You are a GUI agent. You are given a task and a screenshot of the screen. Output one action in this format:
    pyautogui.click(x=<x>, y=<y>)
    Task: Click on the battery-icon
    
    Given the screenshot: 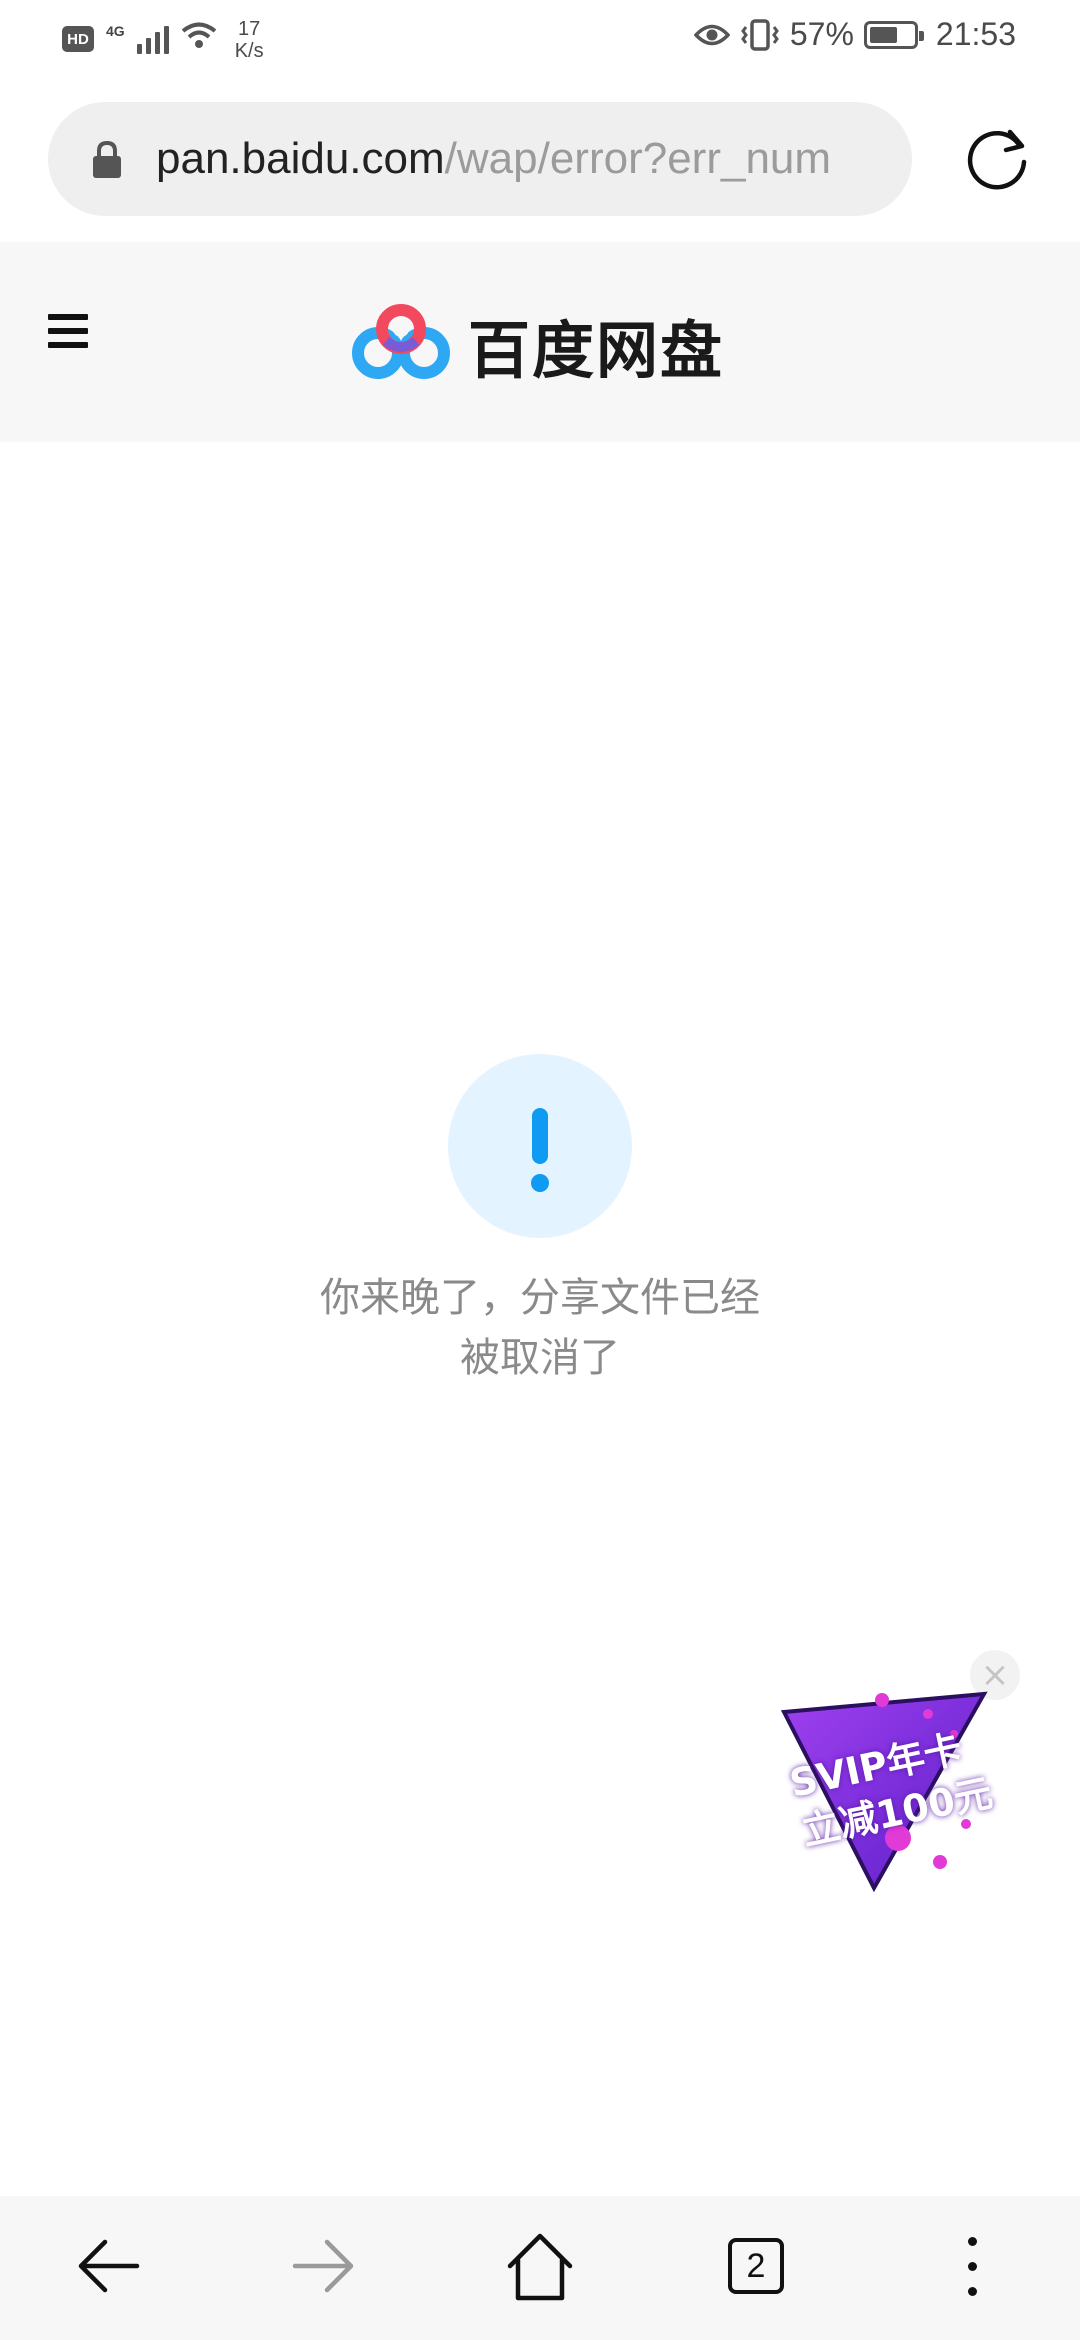 What is the action you would take?
    pyautogui.click(x=893, y=34)
    